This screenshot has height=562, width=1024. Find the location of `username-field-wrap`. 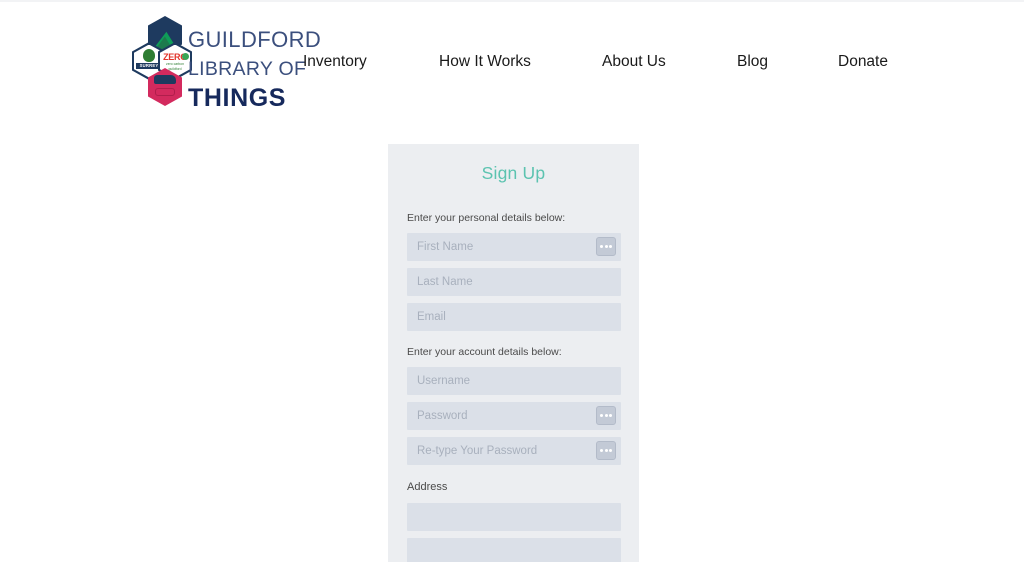

username-field-wrap is located at coordinates (514, 381).